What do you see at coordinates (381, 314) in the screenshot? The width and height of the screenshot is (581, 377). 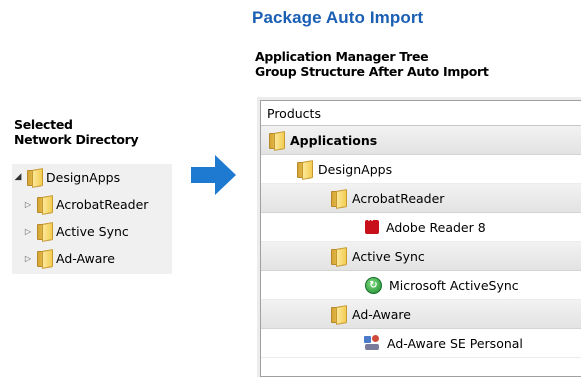 I see `tree-row-label: Ad-Aware` at bounding box center [381, 314].